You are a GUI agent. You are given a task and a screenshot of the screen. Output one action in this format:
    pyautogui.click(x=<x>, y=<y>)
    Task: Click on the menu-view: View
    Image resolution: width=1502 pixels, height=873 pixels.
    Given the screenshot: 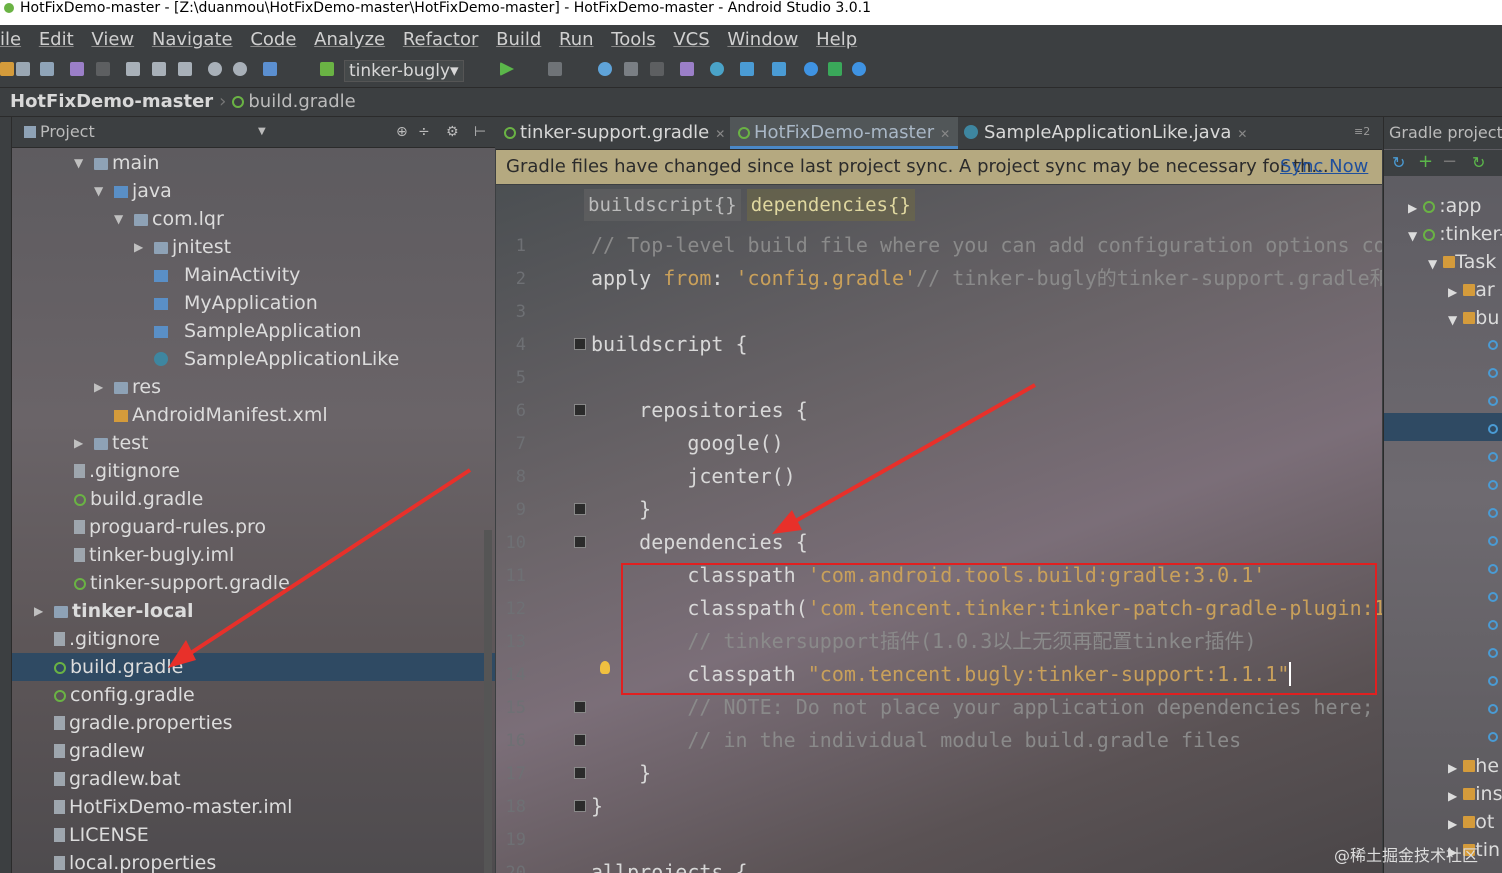 What is the action you would take?
    pyautogui.click(x=112, y=40)
    